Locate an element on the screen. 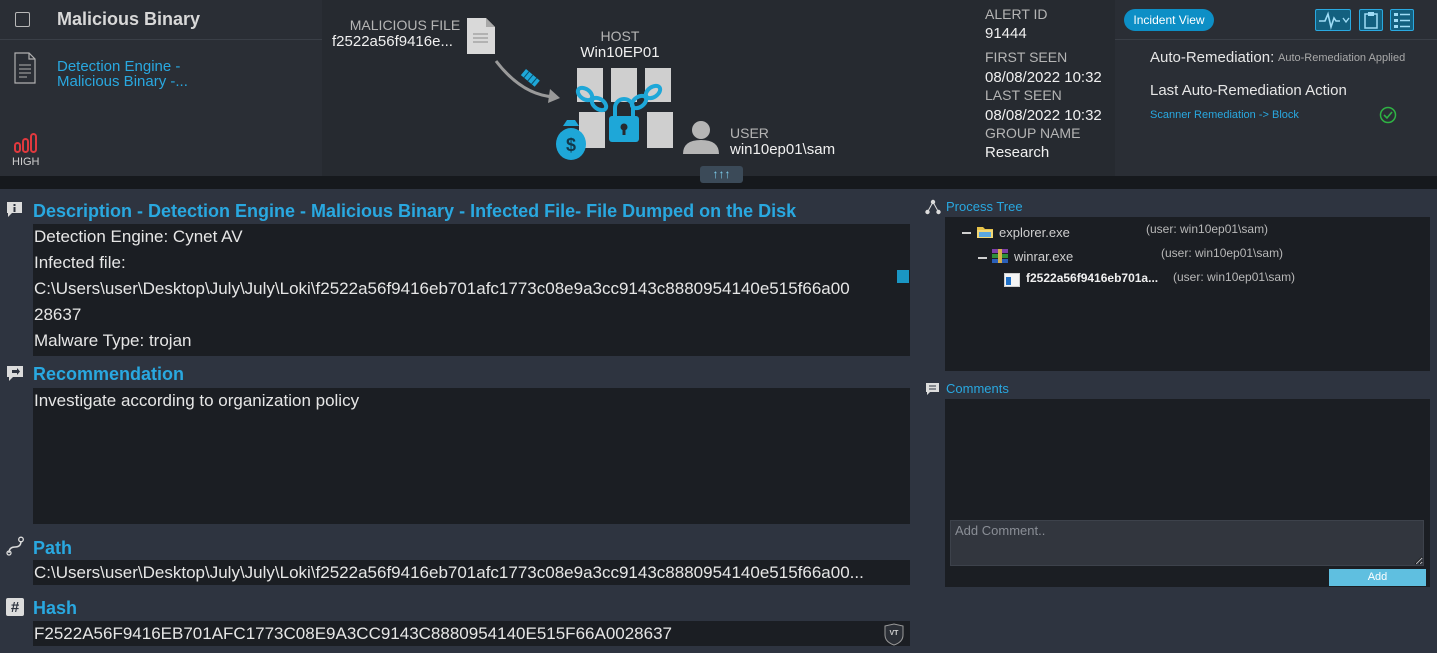  description-line: 28637 is located at coordinates (58, 314).